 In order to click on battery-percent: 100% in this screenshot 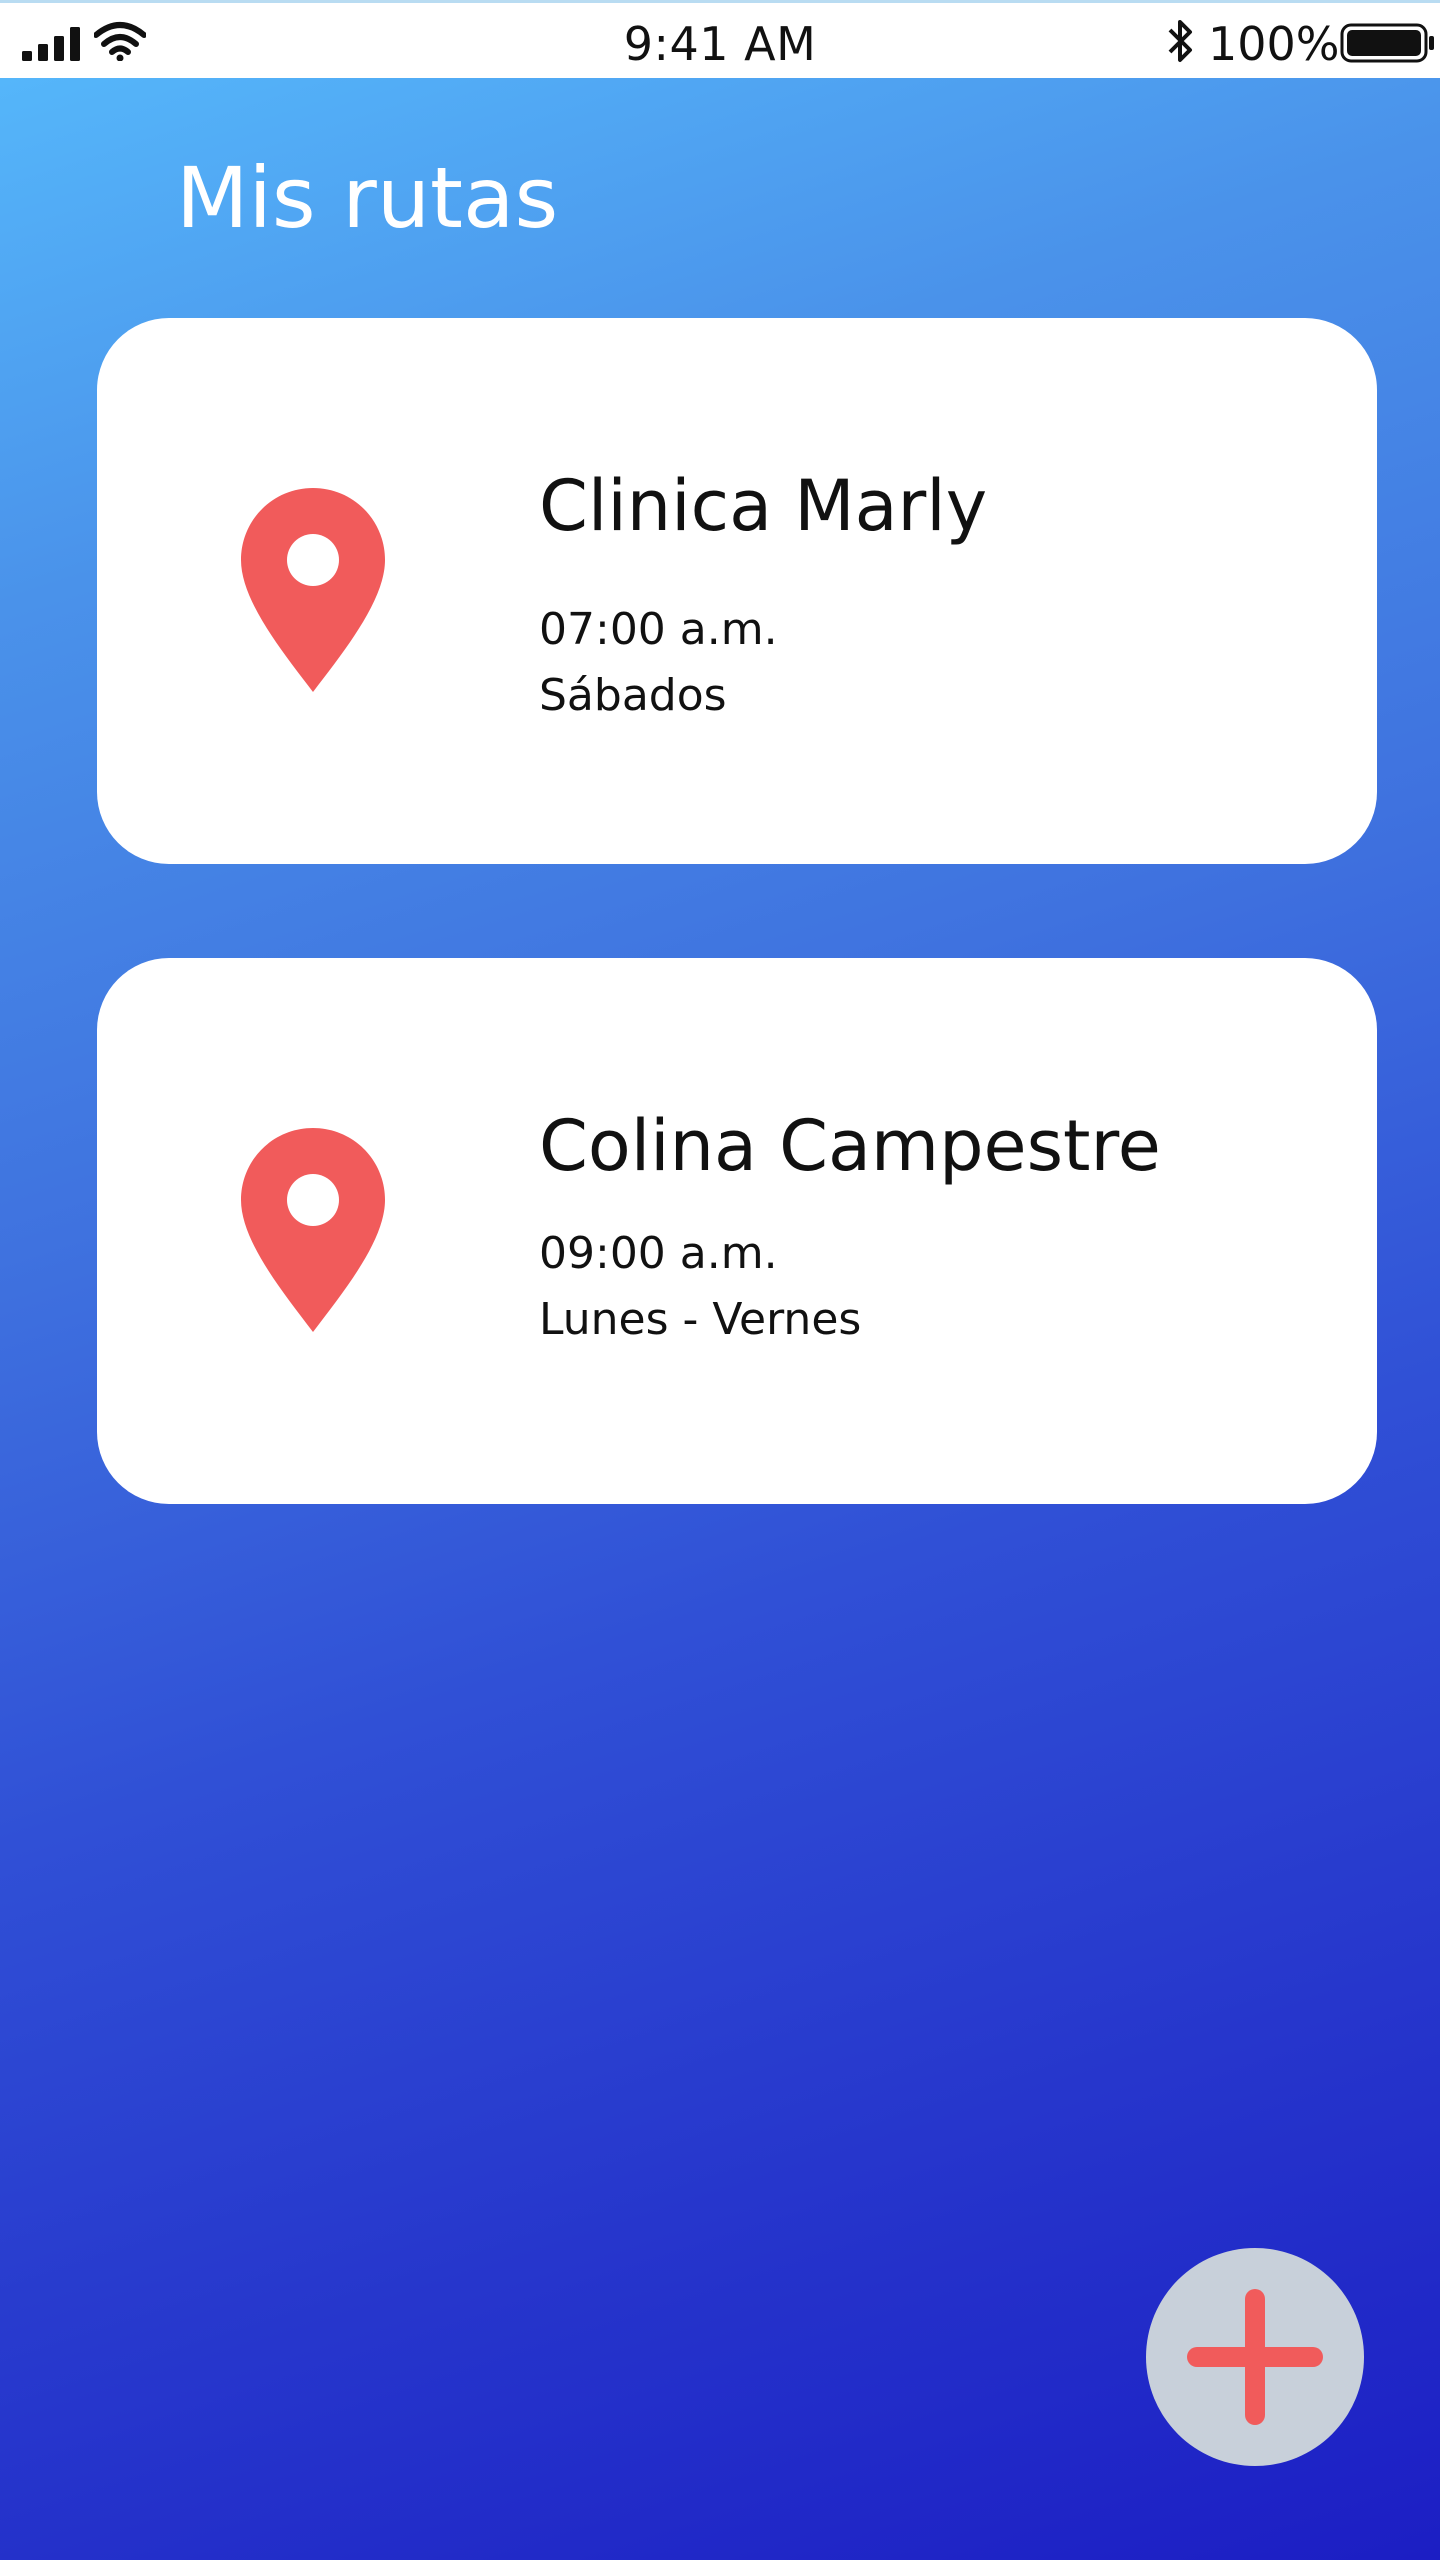, I will do `click(1274, 44)`.